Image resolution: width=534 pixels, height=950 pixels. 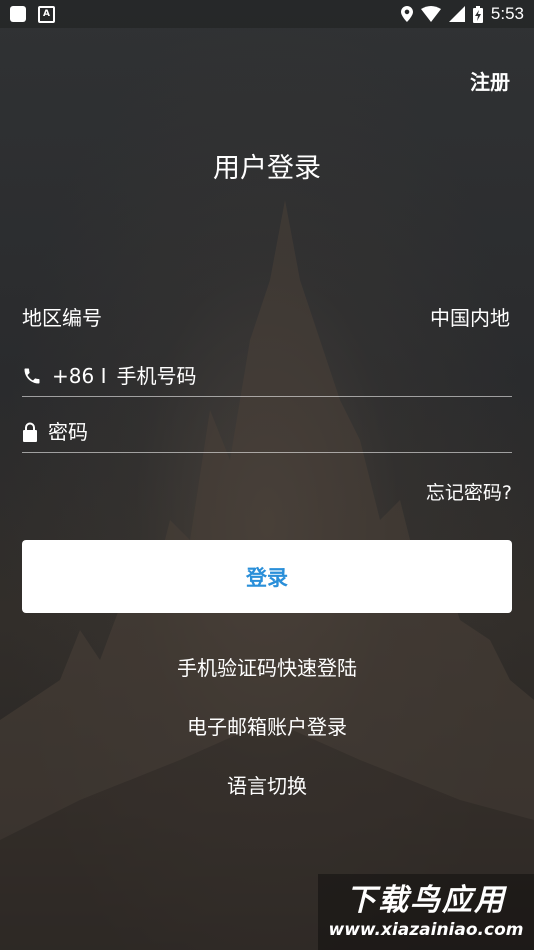 What do you see at coordinates (430, 14) in the screenshot?
I see `wifi-icon` at bounding box center [430, 14].